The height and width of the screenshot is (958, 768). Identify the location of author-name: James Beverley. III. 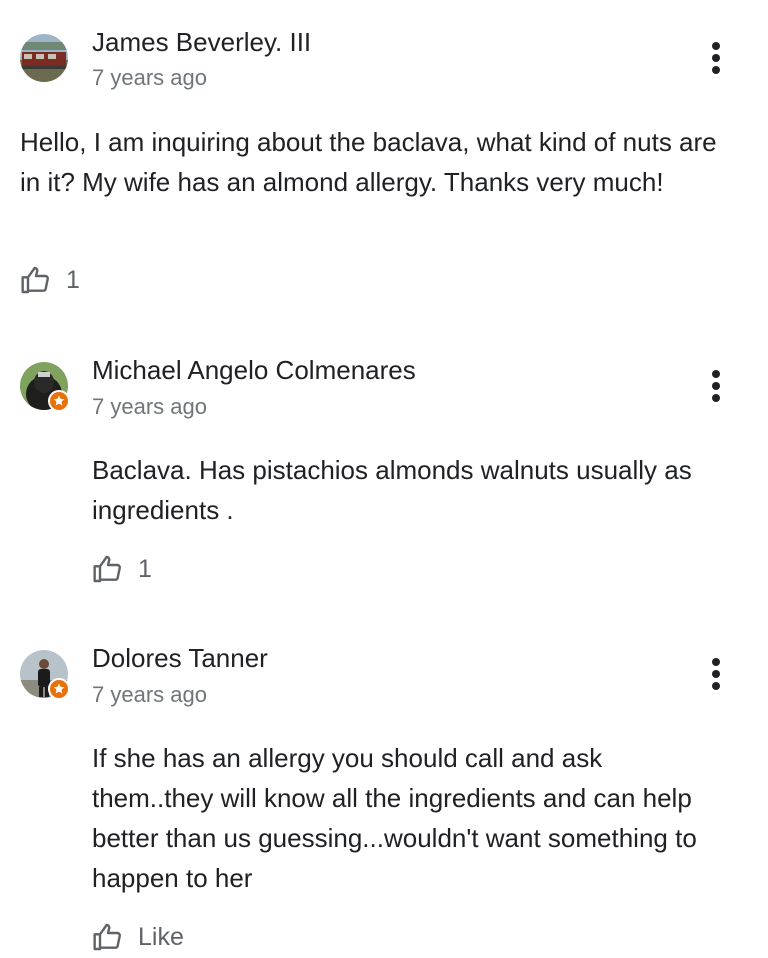
(201, 42).